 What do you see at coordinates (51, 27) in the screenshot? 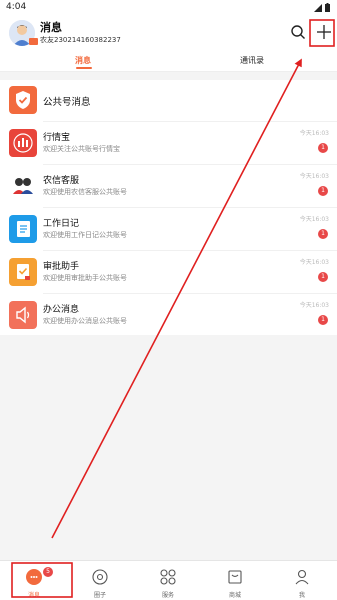
I see `page-title: 消息` at bounding box center [51, 27].